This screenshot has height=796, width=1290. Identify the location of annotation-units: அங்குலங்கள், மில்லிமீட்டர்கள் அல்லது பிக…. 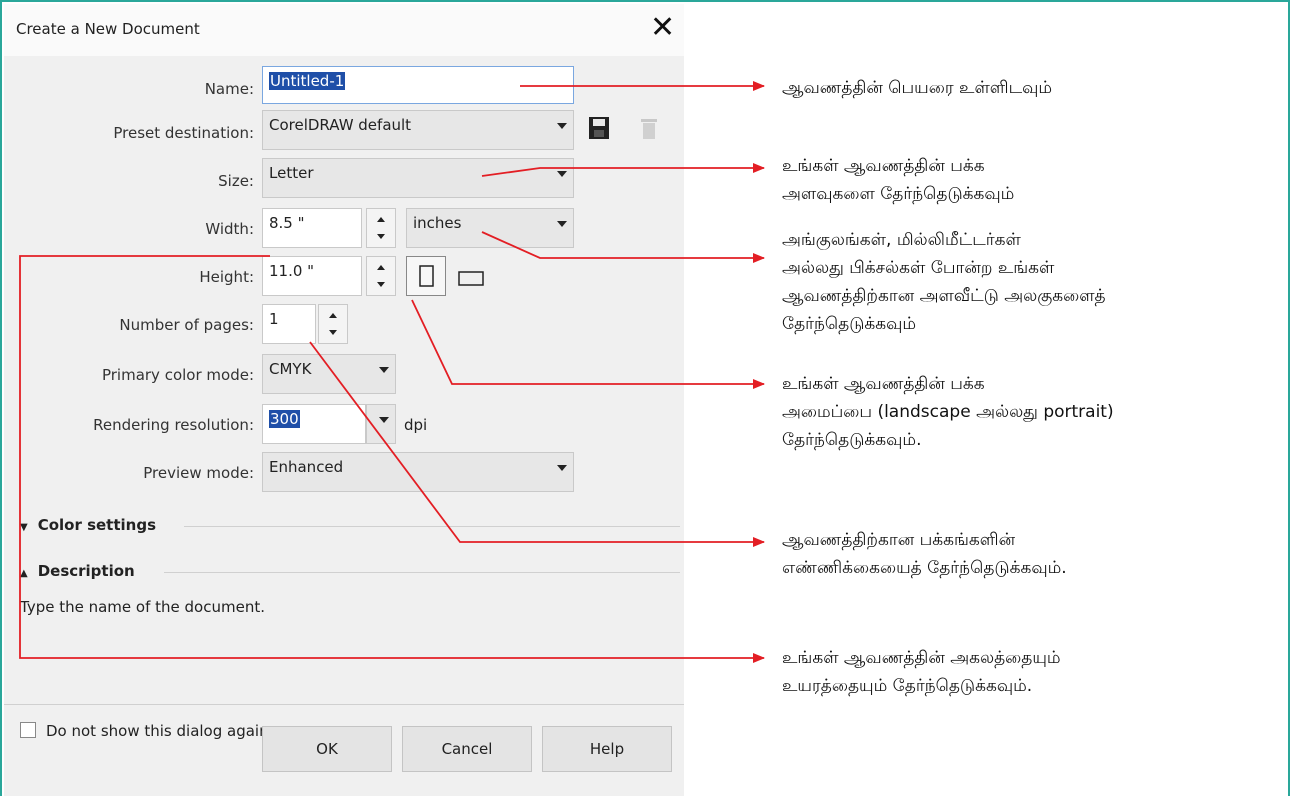
(944, 282).